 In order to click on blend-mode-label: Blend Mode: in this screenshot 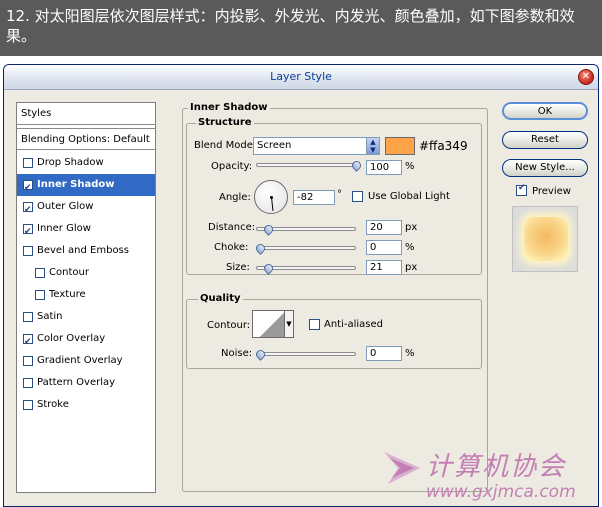, I will do `click(225, 145)`.